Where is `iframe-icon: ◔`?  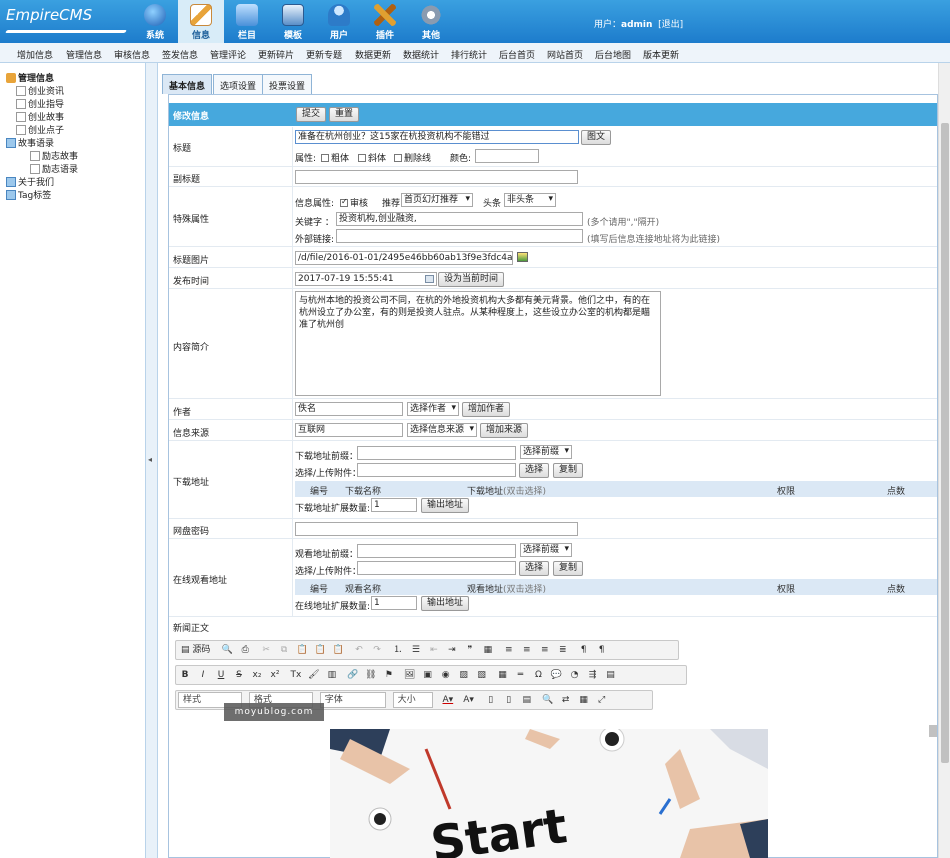 iframe-icon: ◔ is located at coordinates (575, 675).